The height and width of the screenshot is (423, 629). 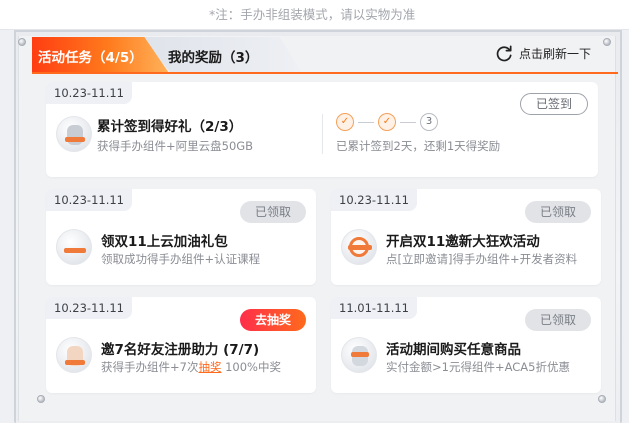 I want to click on task-desc: 点[立即邀请]得手办组件+开发者资料, so click(x=482, y=259).